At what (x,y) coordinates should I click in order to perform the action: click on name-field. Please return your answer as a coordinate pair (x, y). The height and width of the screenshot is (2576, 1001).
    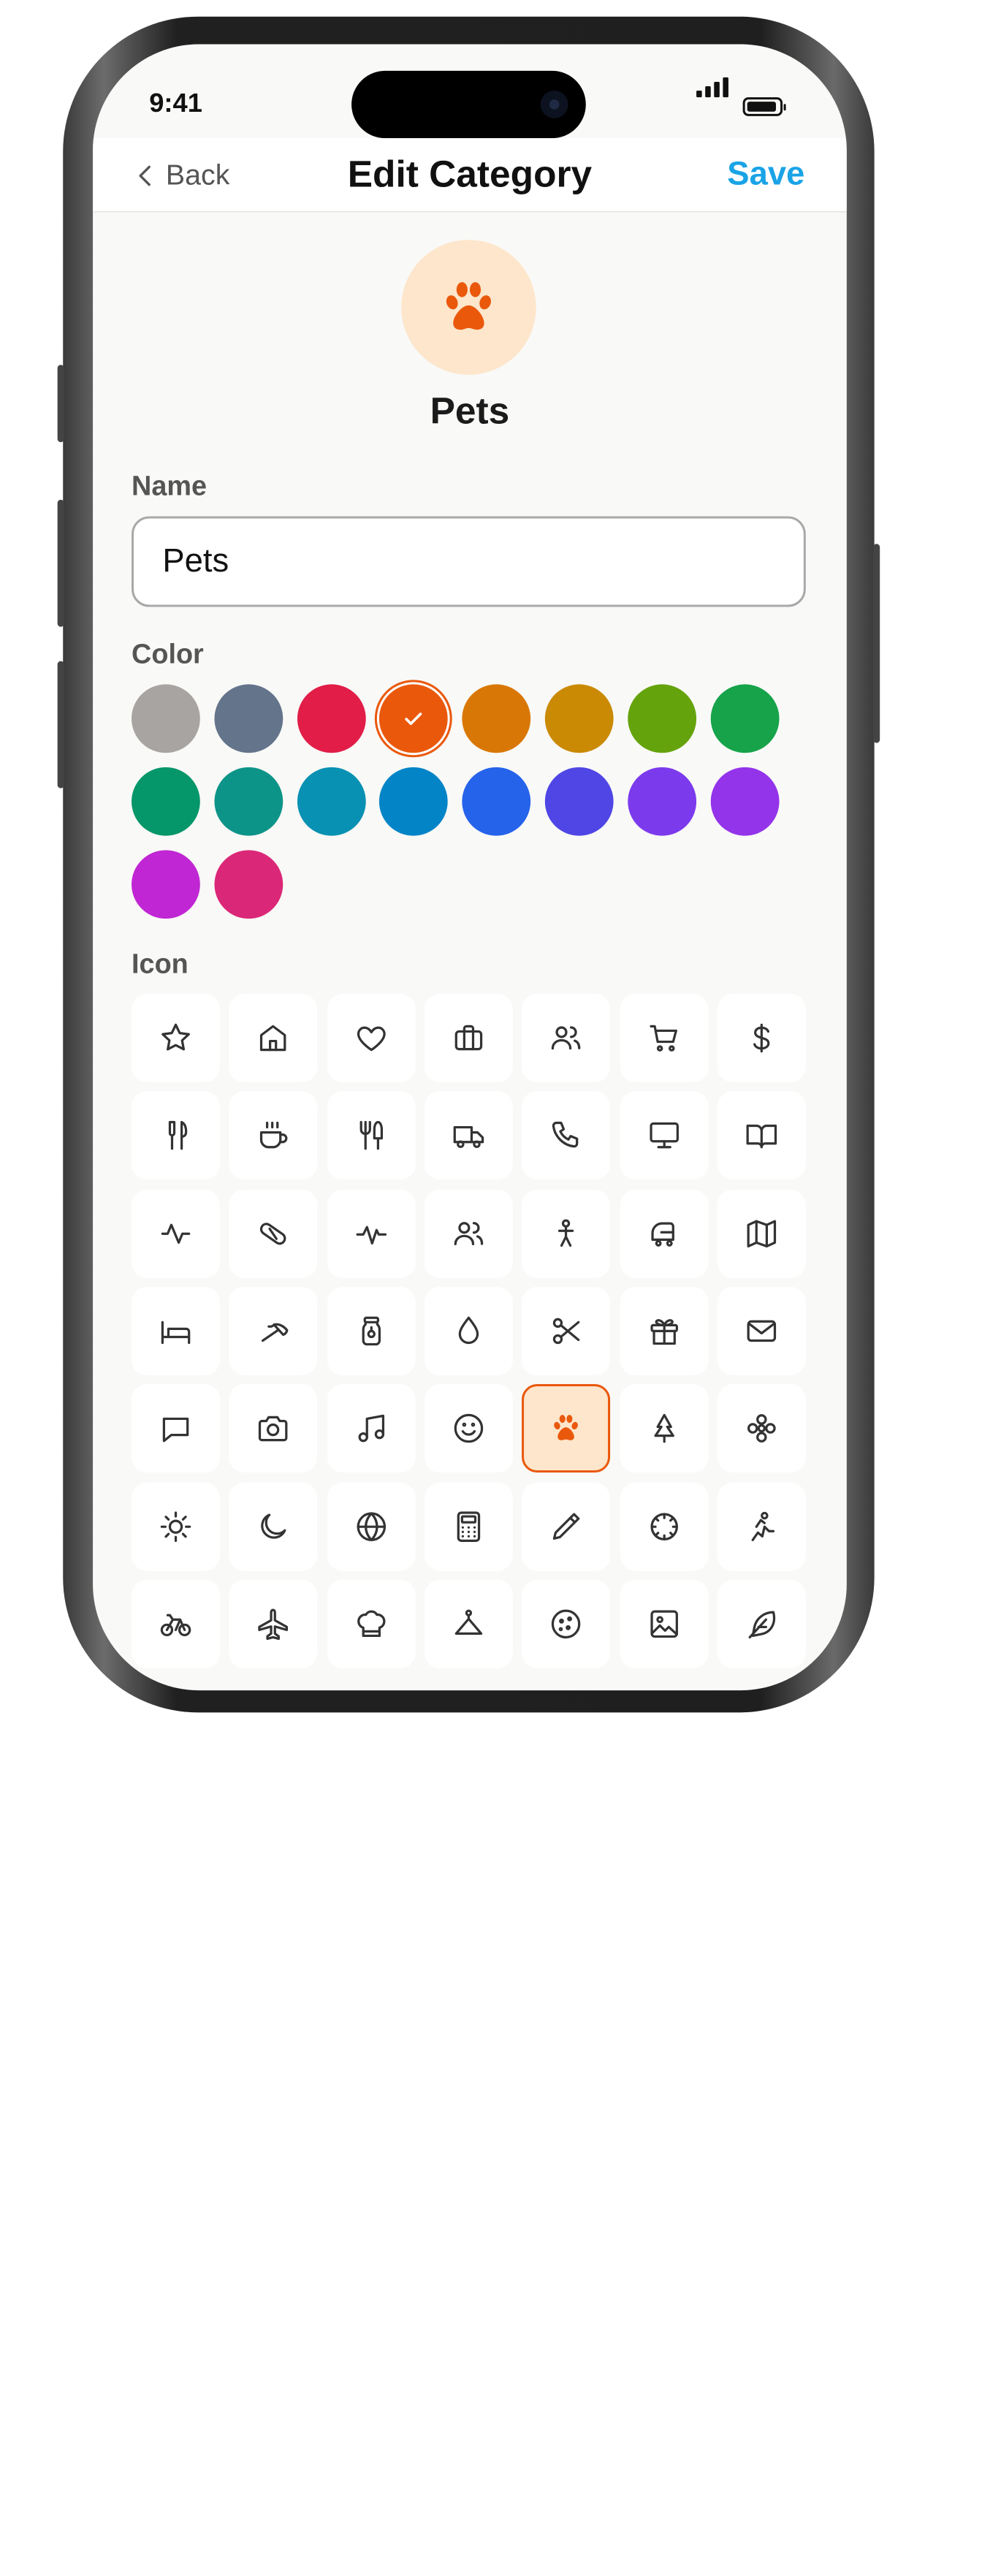
    Looking at the image, I should click on (469, 561).